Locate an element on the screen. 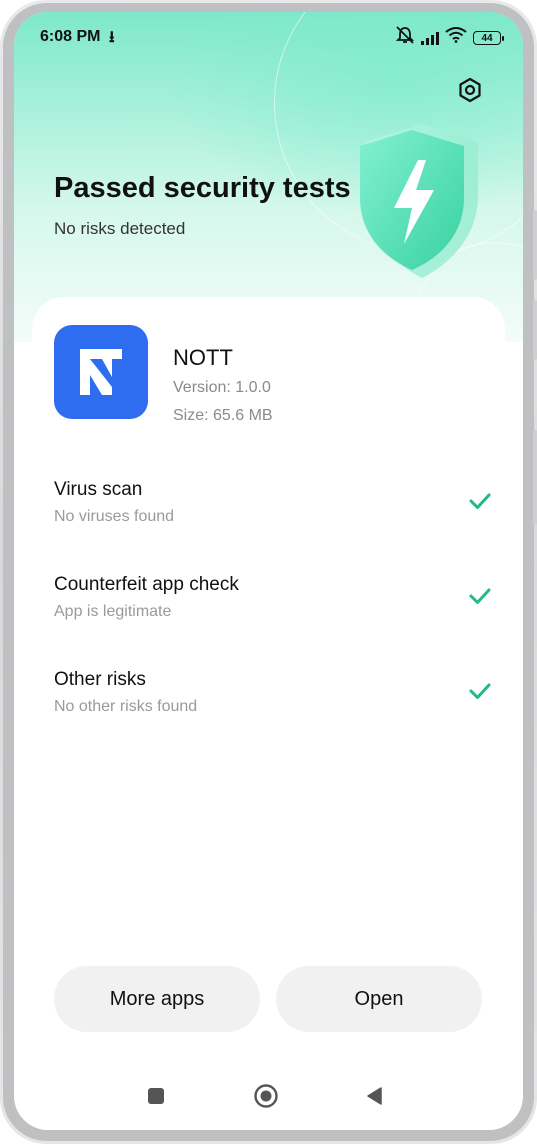  page-subtitle: No risks detected is located at coordinates (120, 228).